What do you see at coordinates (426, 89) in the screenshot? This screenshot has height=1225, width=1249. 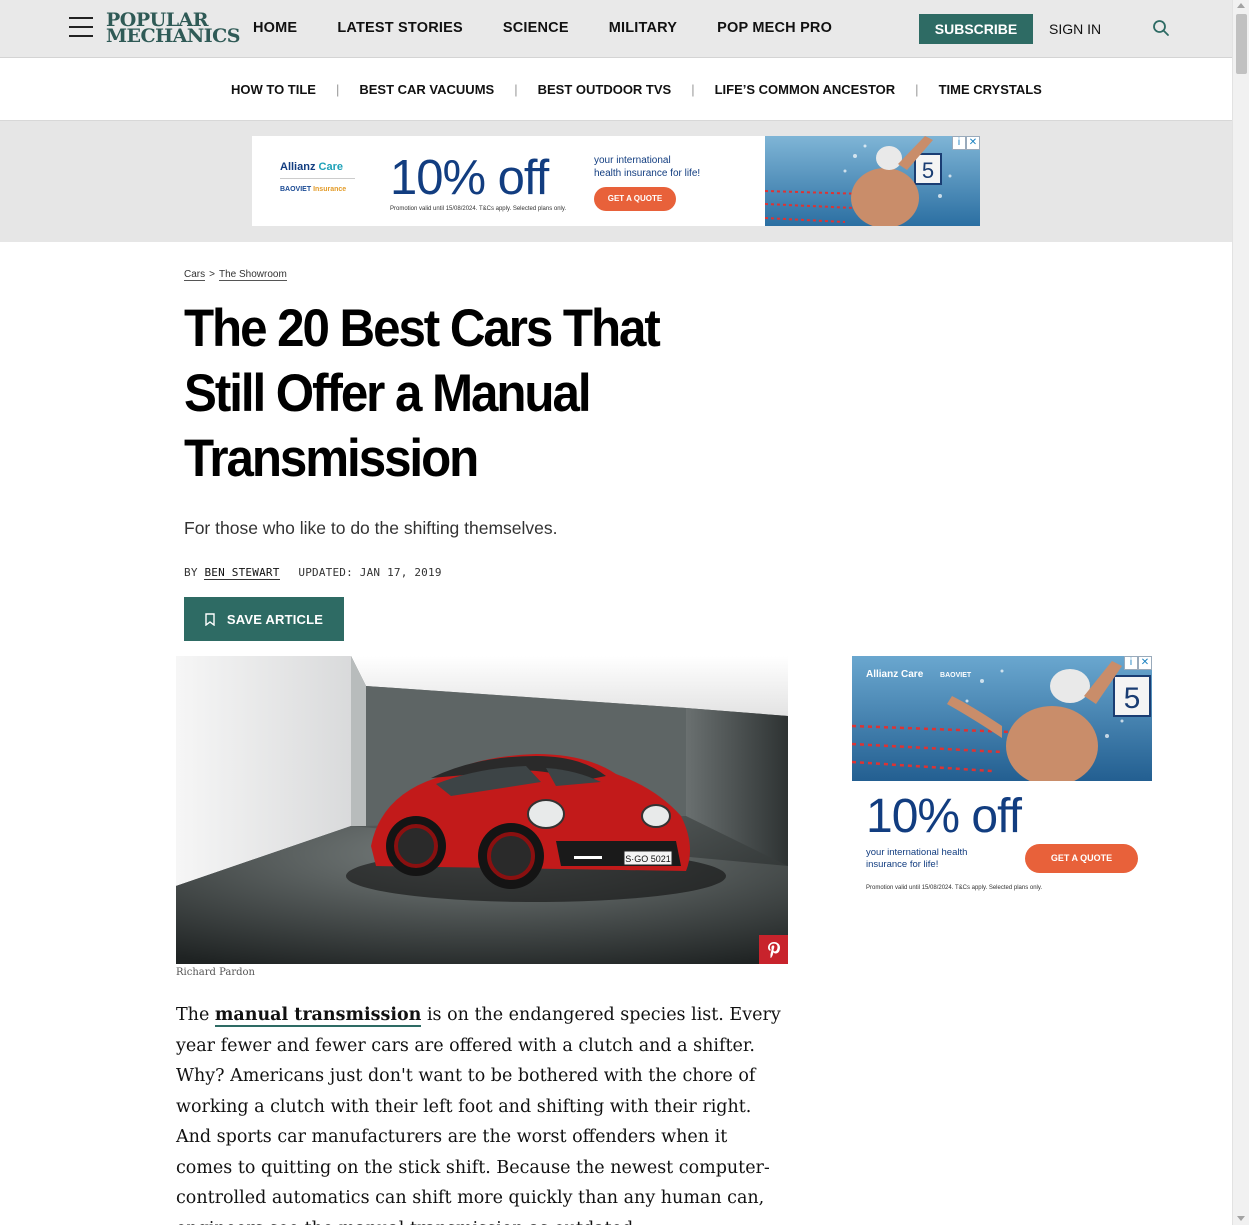 I see `trending-link-best-car-vacuums: BEST CAR VACUUMS` at bounding box center [426, 89].